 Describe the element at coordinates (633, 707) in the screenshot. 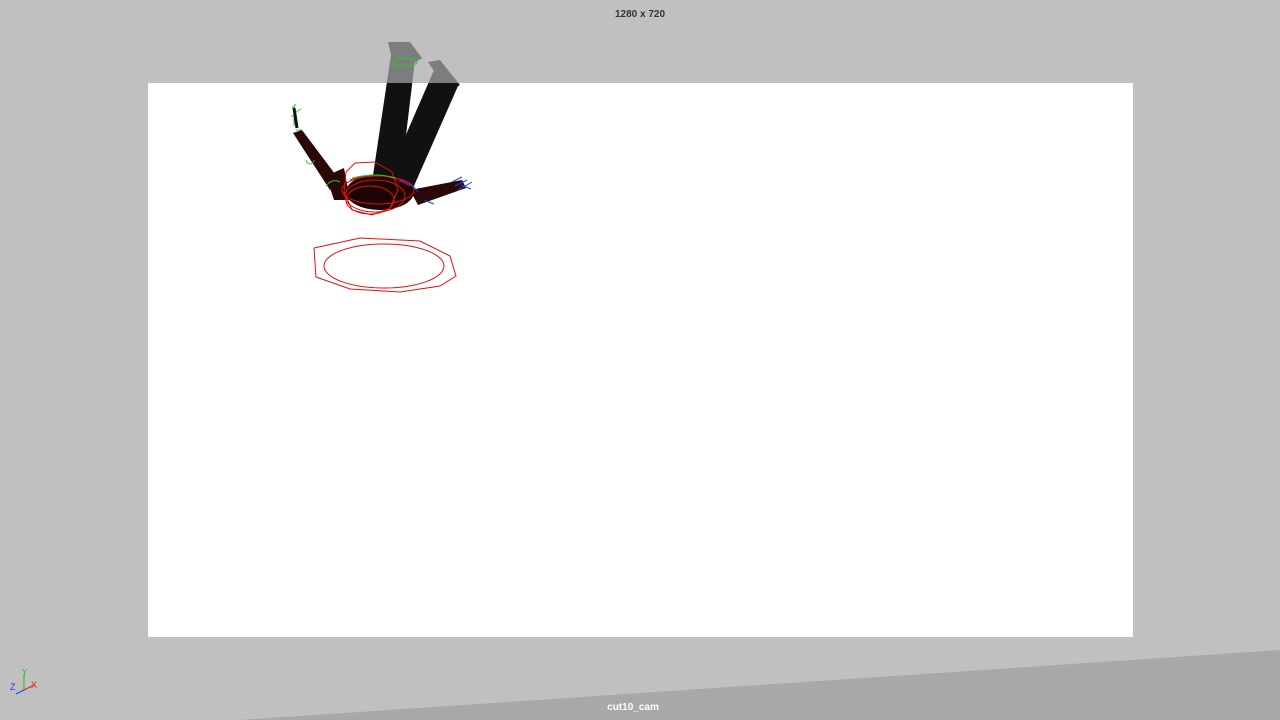

I see `camera-name-label: cut10_cam` at that location.